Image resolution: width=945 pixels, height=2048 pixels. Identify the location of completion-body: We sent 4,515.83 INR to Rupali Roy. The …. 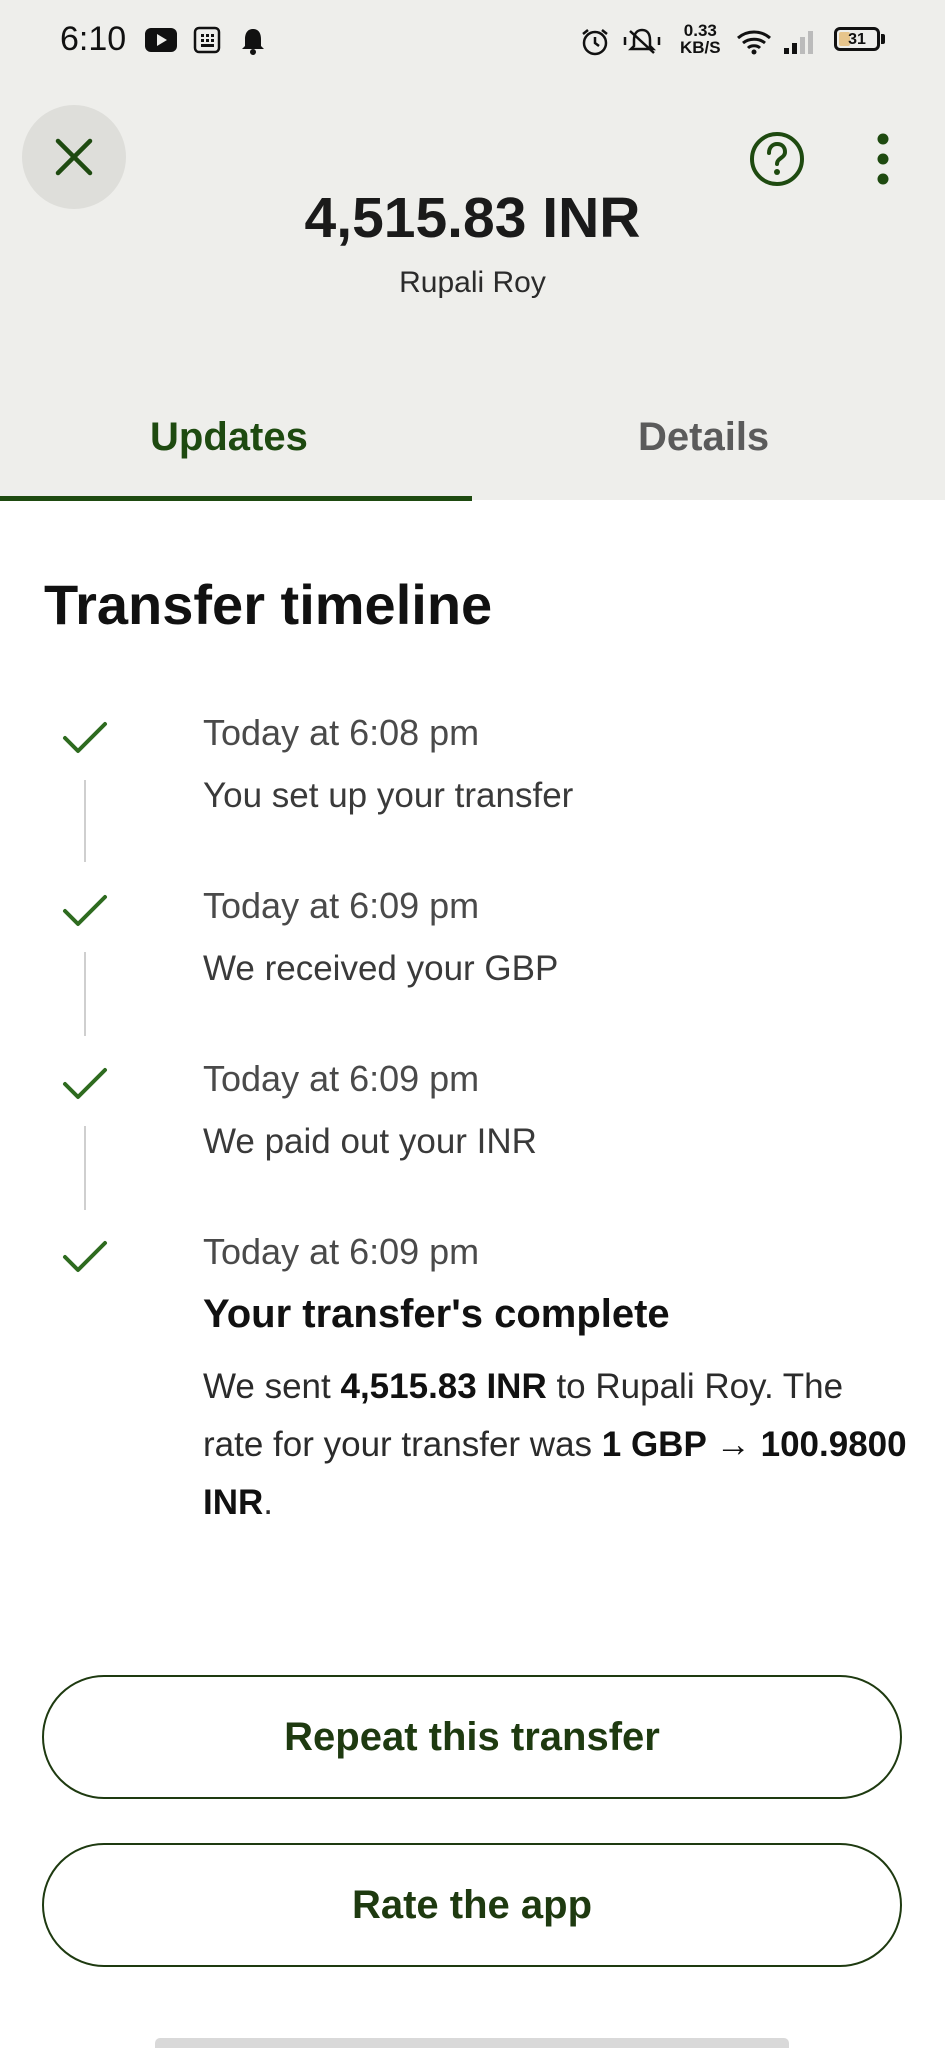
(558, 1445).